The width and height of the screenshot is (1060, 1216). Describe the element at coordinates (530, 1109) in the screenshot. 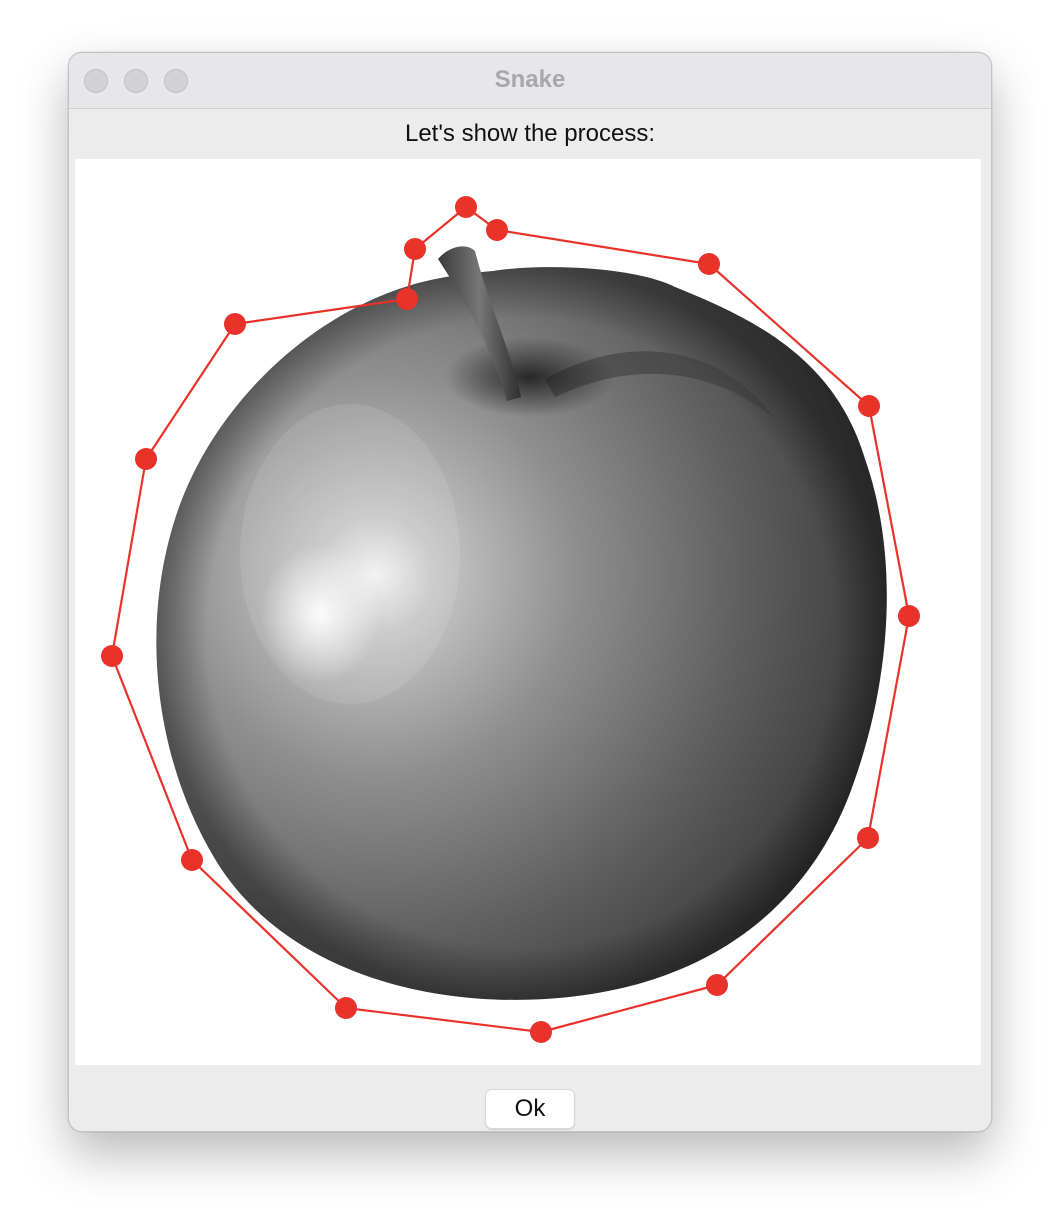

I see `ok-button: Ok` at that location.